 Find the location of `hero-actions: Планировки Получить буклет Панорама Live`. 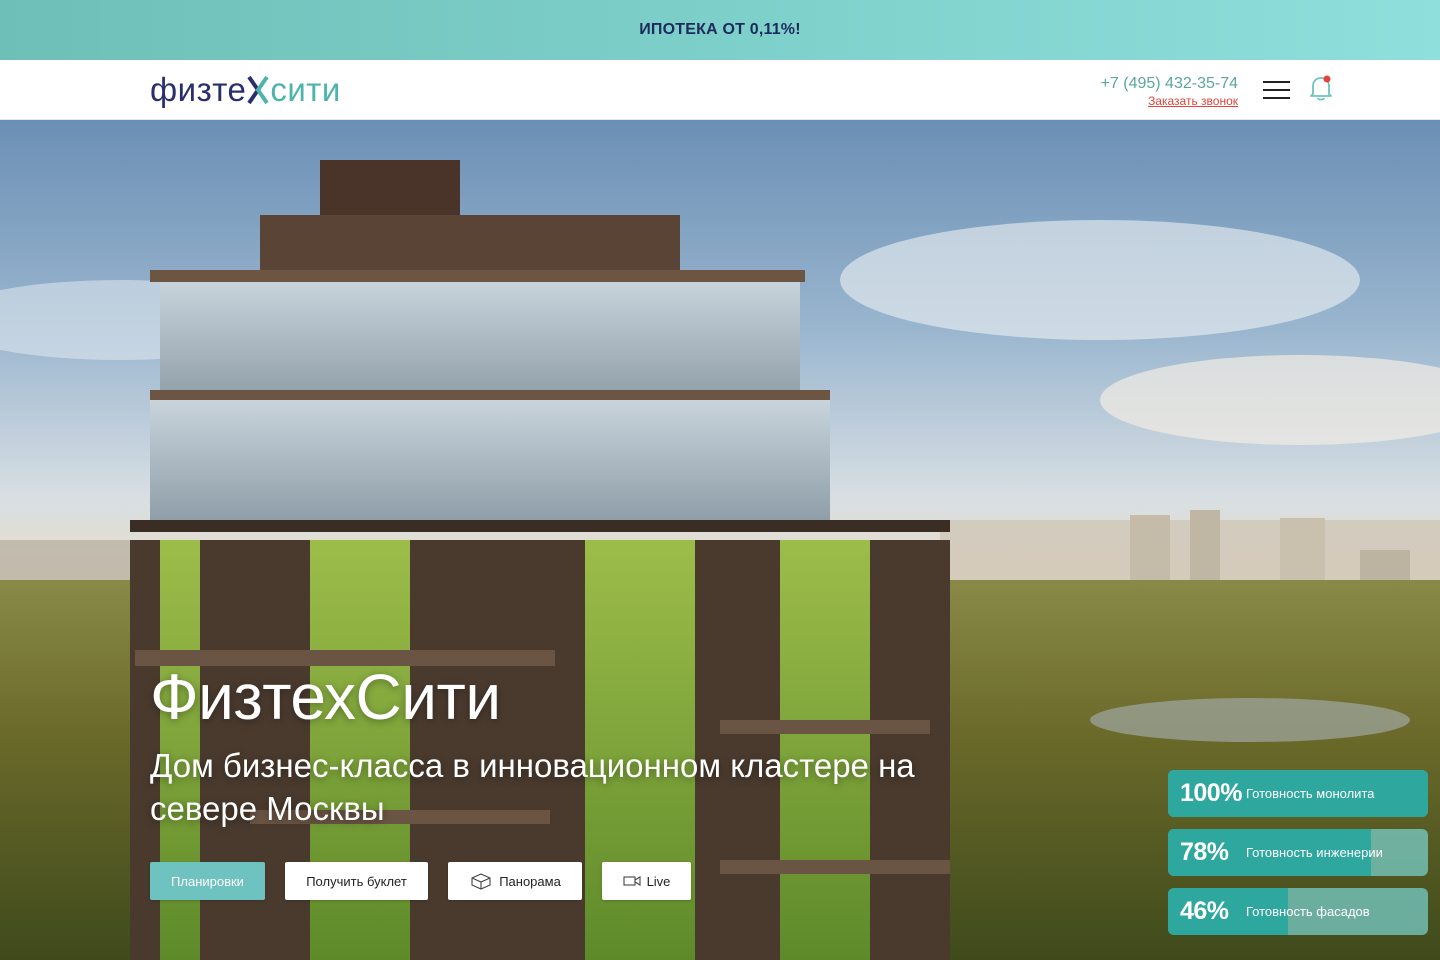

hero-actions: Планировки Получить буклет Панорама Live is located at coordinates (420, 881).